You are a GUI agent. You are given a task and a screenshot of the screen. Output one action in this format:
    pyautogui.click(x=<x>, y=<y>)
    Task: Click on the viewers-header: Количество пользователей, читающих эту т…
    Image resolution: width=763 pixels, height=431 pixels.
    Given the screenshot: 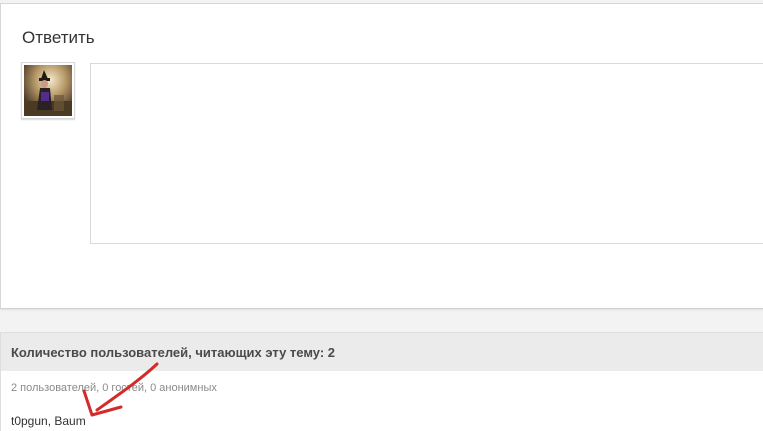 What is the action you would take?
    pyautogui.click(x=382, y=352)
    